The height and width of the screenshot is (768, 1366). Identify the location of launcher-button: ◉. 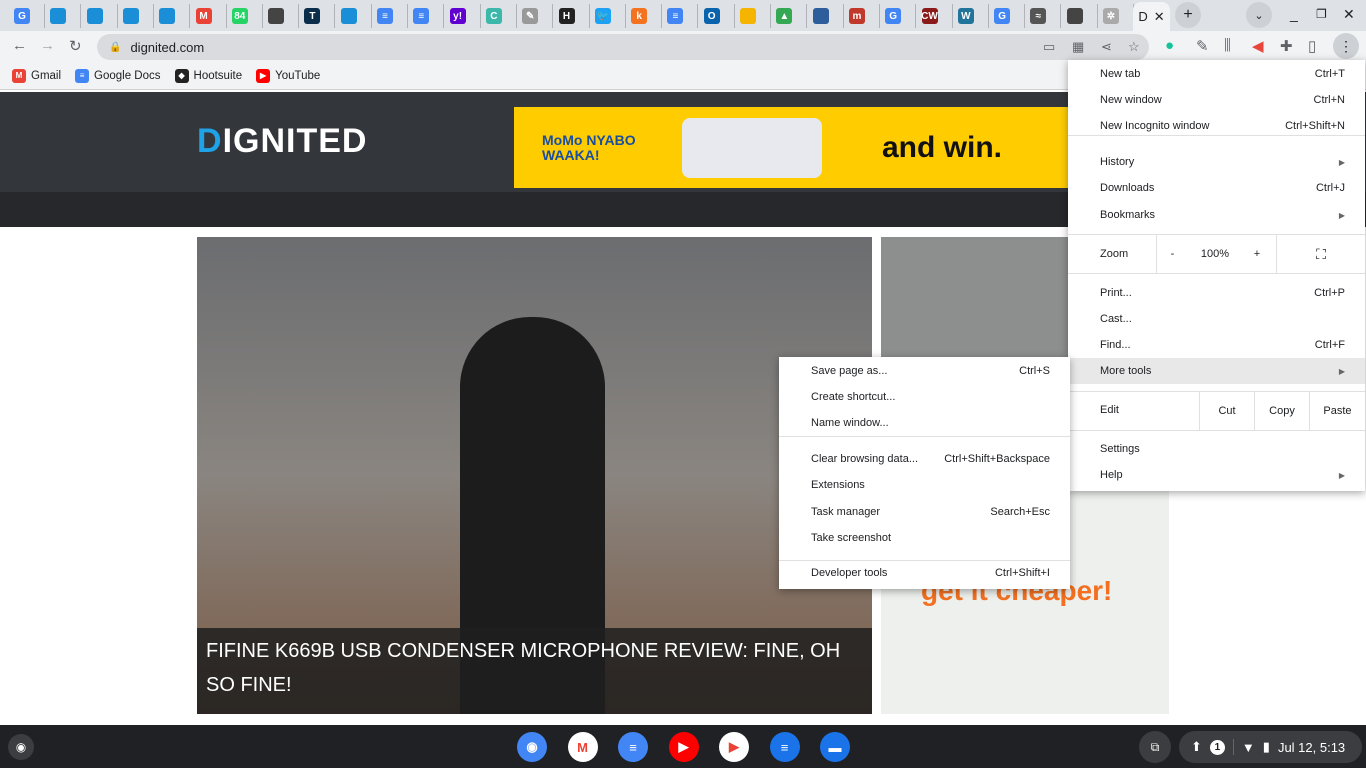
(21, 747).